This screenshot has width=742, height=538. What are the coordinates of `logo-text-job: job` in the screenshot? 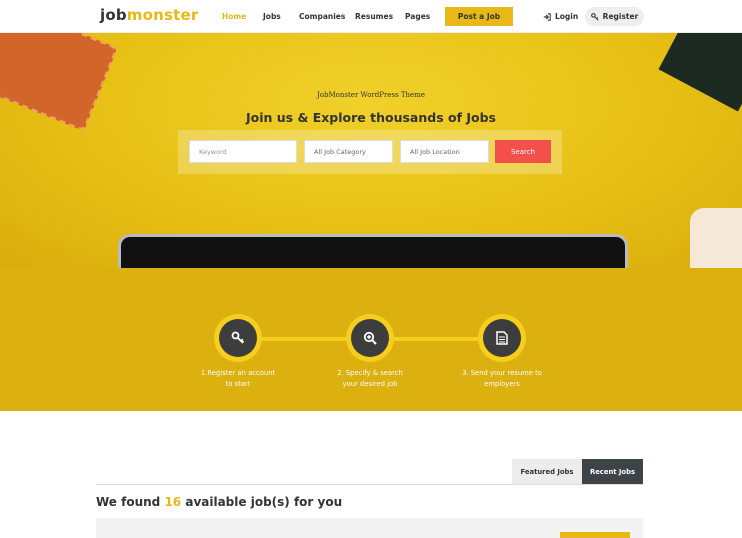 It's located at (113, 15).